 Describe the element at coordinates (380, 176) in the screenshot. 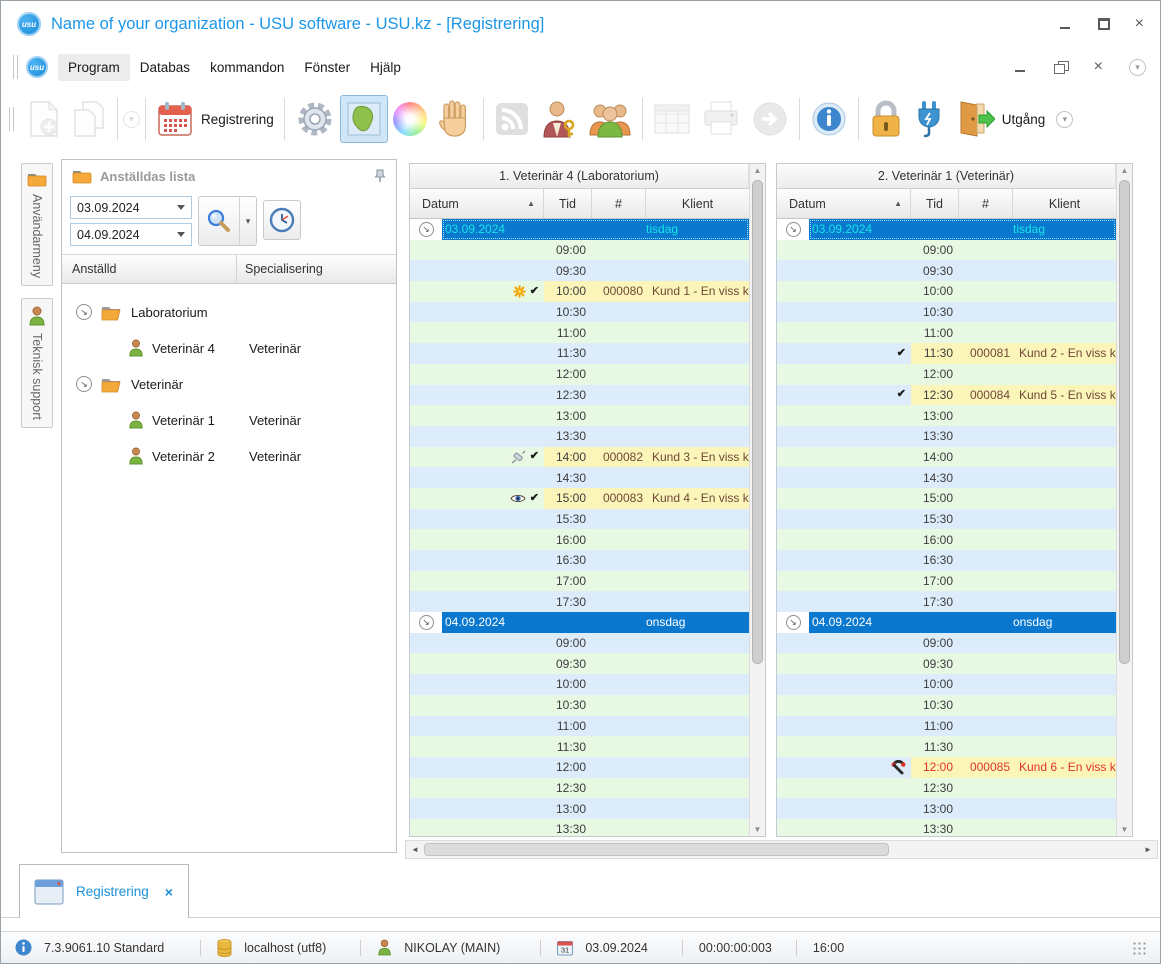

I see `pin-icon` at that location.